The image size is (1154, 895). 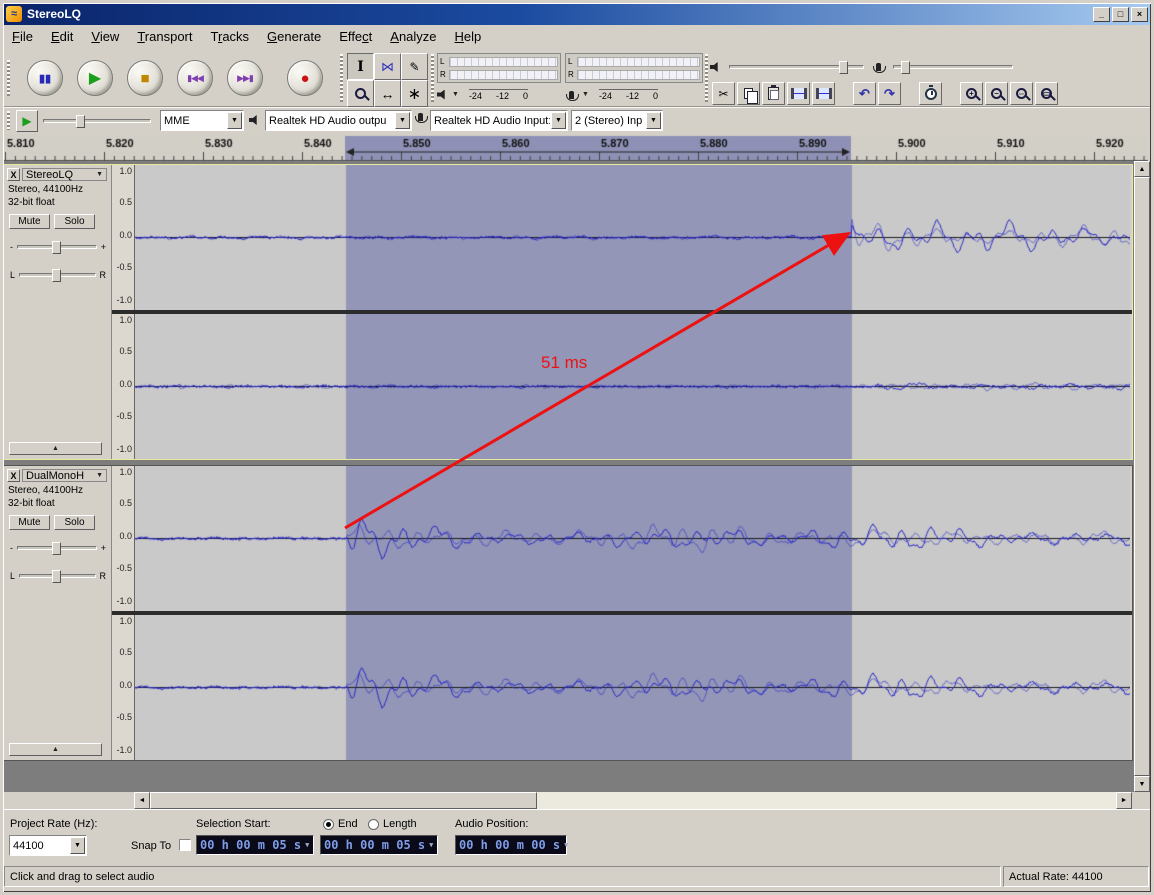 I want to click on undo-button: ↶, so click(x=864, y=93).